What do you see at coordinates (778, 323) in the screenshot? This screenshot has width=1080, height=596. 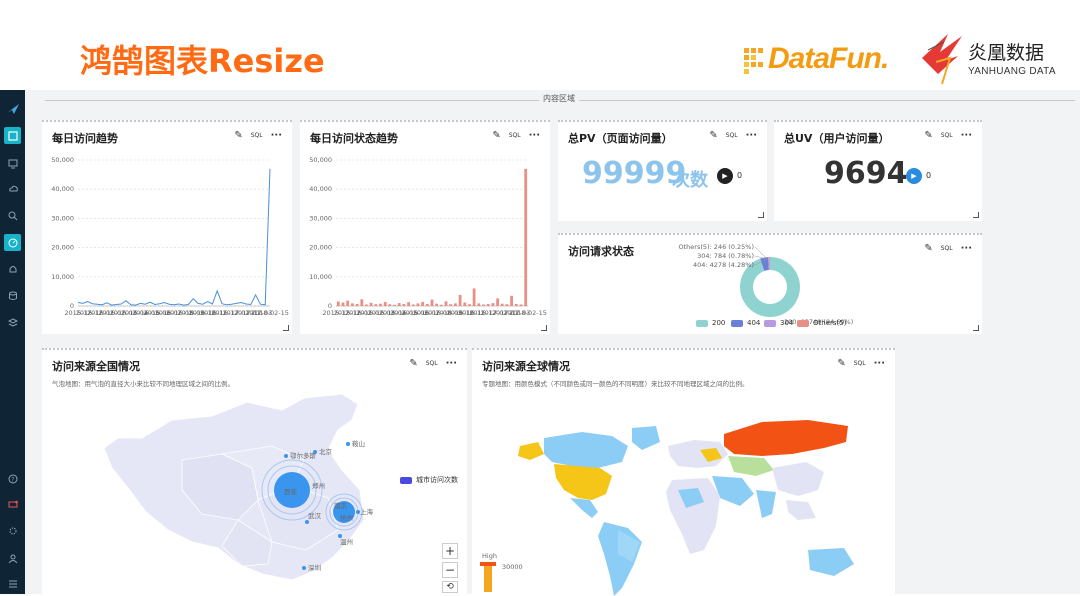 I see `legend-304: 304` at bounding box center [778, 323].